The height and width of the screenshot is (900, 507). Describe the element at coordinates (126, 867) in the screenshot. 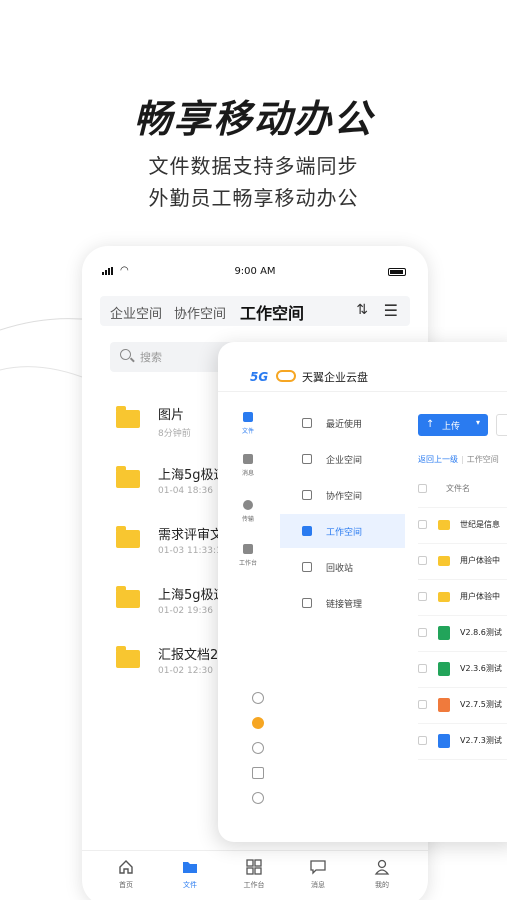

I see `home-icon` at that location.